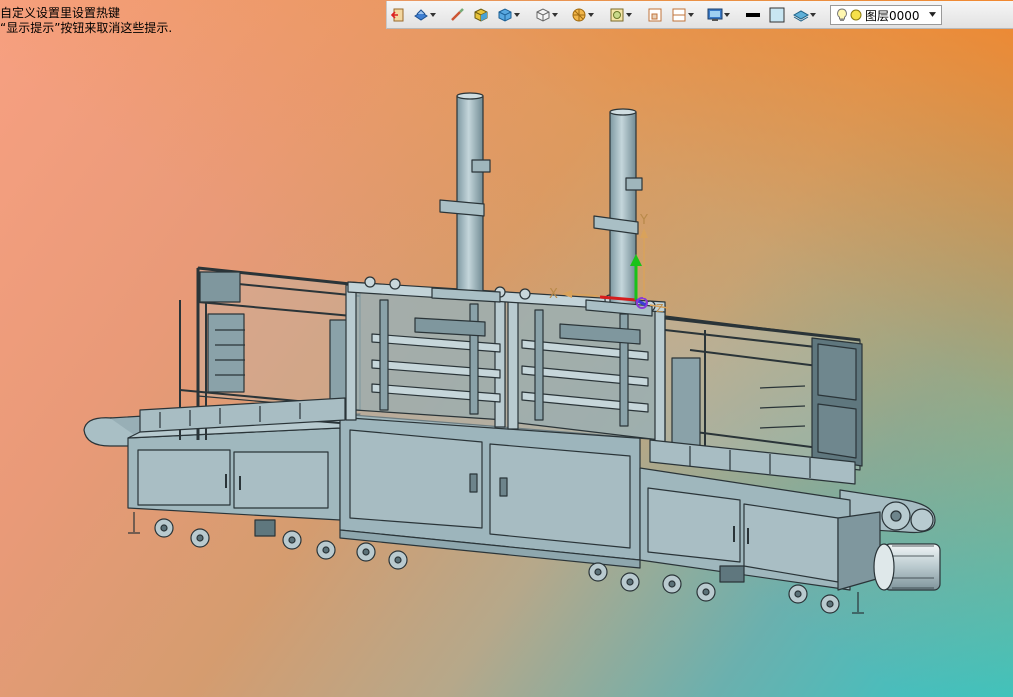 This screenshot has width=1013, height=697. What do you see at coordinates (892, 15) in the screenshot?
I see `layer-select-value: 图层0000` at bounding box center [892, 15].